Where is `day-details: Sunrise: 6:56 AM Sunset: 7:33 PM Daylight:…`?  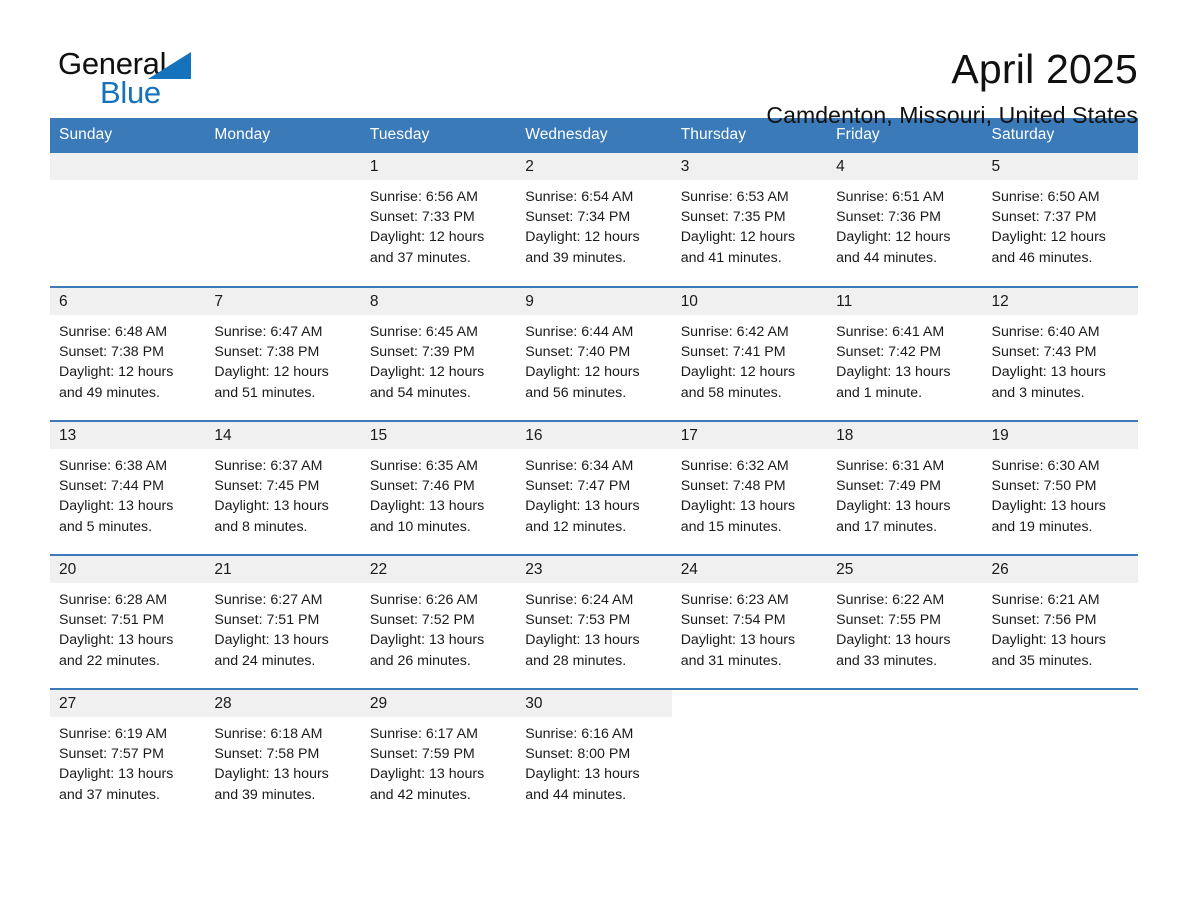
day-details: Sunrise: 6:56 AM Sunset: 7:33 PM Daylight:… is located at coordinates (438, 224).